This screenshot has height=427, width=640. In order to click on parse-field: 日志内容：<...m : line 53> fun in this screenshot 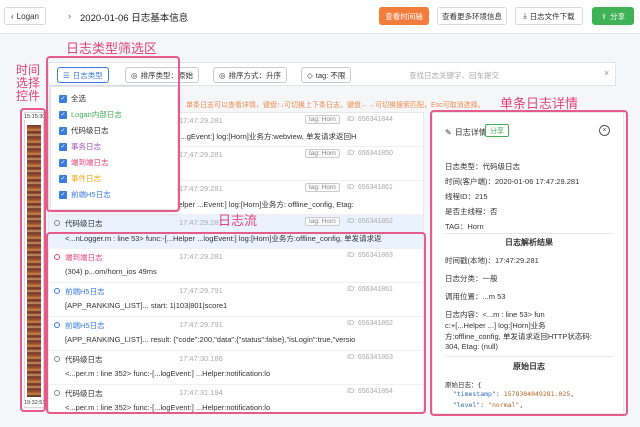, I will do `click(495, 314)`.